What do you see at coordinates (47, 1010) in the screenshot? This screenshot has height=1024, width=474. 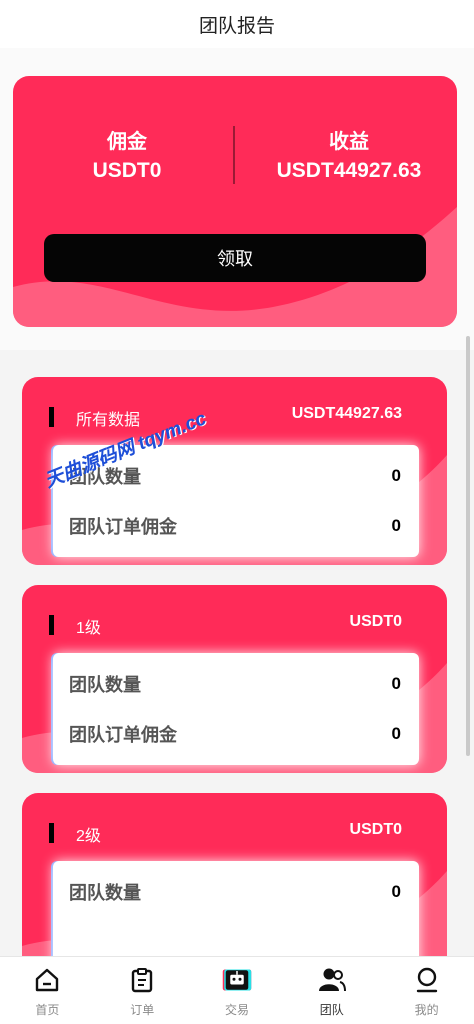 I see `tab-label: 首页` at bounding box center [47, 1010].